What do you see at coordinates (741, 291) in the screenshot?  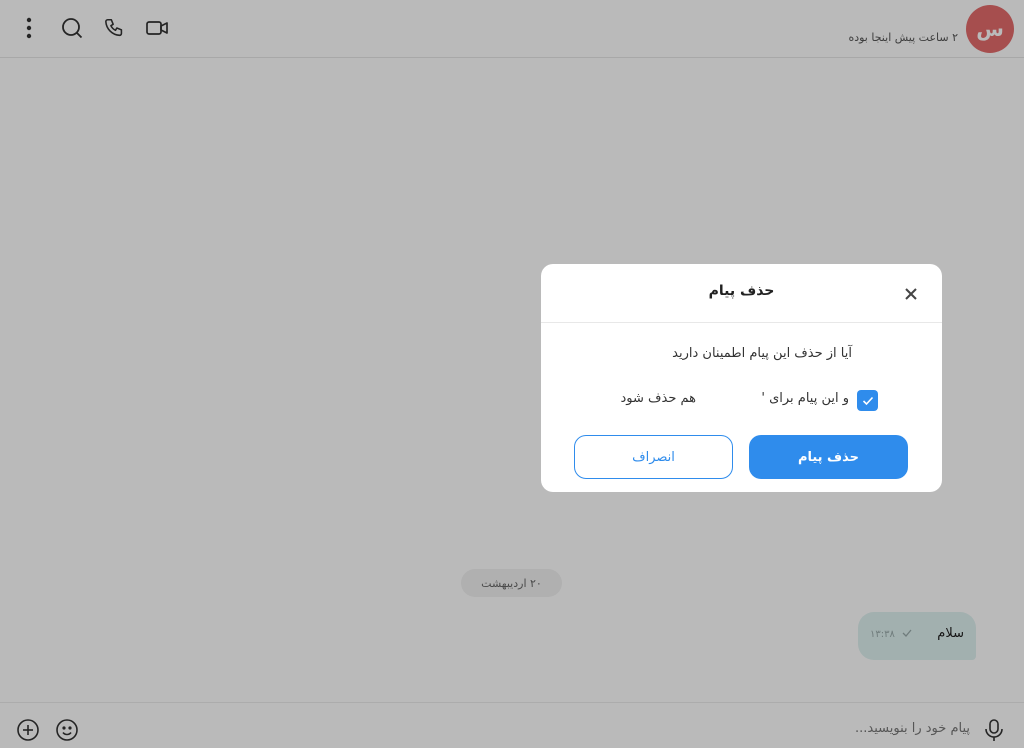 I see `dialog-title: حذف پیام` at bounding box center [741, 291].